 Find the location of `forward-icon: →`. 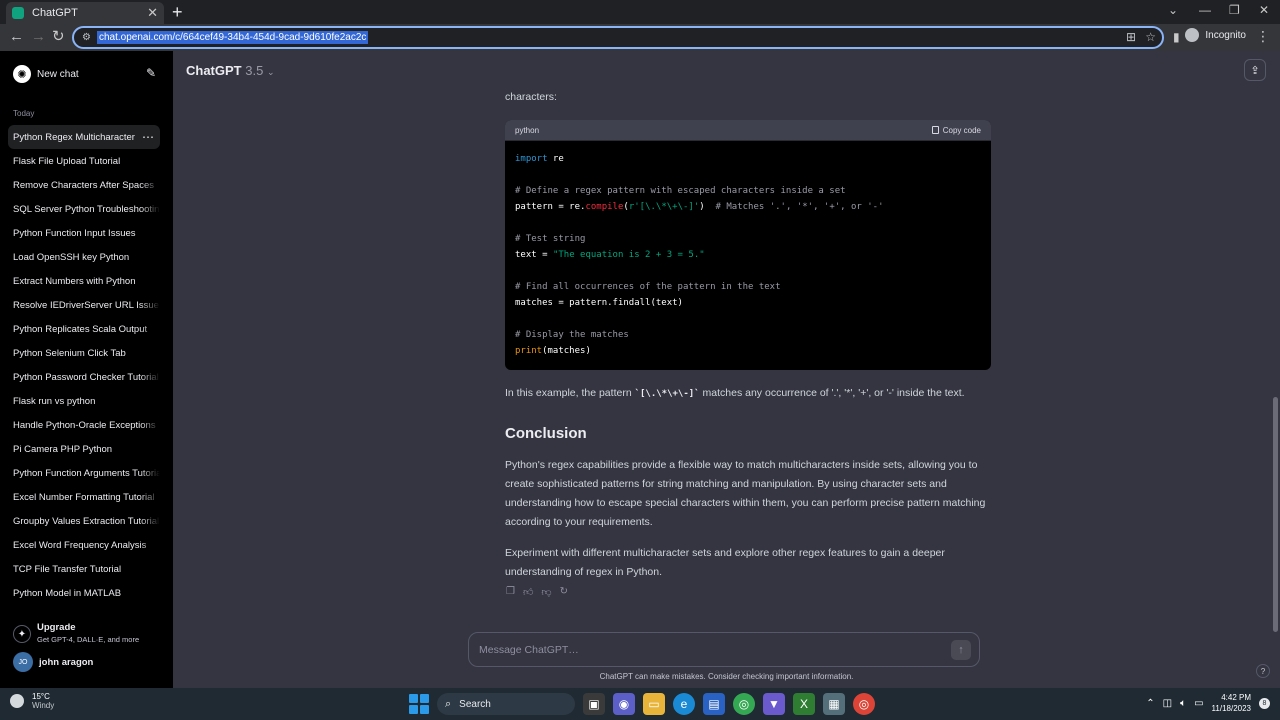

forward-icon: → is located at coordinates (38, 37).